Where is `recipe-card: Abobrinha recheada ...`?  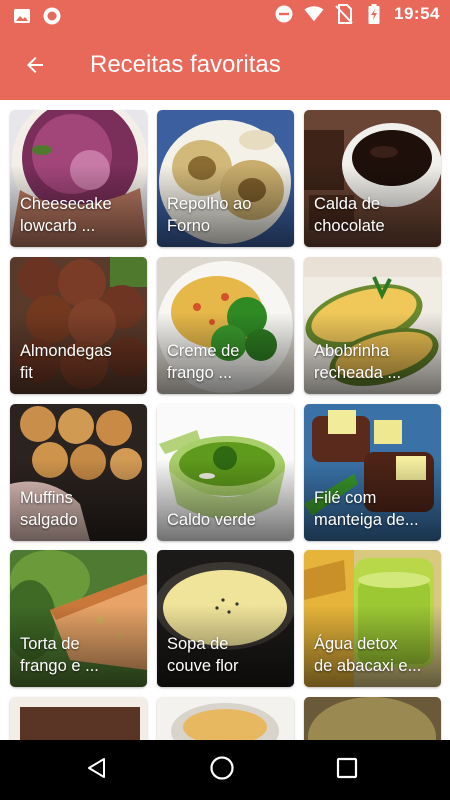 recipe-card: Abobrinha recheada ... is located at coordinates (372, 325).